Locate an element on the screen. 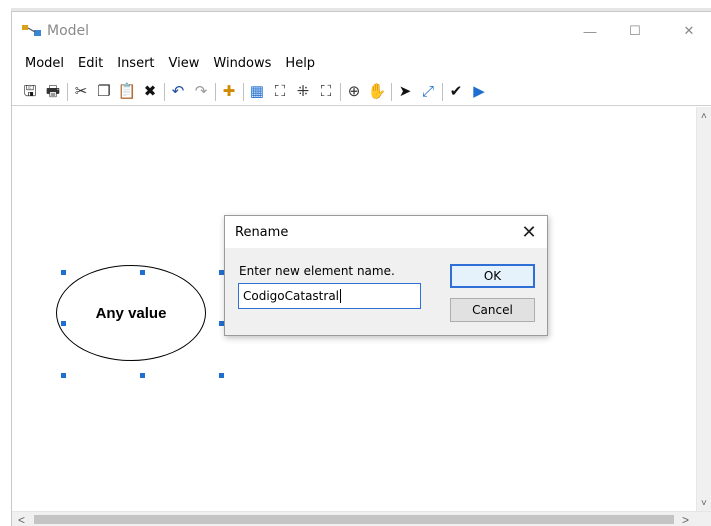  fixed-zoom-out-button: ⛶ is located at coordinates (326, 92).